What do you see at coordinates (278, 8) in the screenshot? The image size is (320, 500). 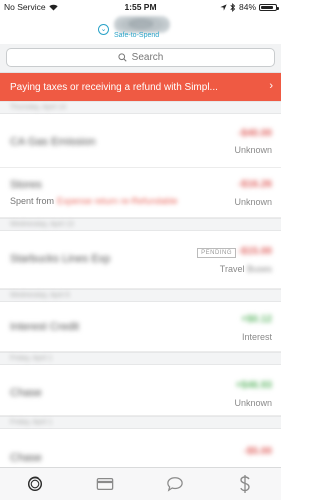 I see `battery-tip` at bounding box center [278, 8].